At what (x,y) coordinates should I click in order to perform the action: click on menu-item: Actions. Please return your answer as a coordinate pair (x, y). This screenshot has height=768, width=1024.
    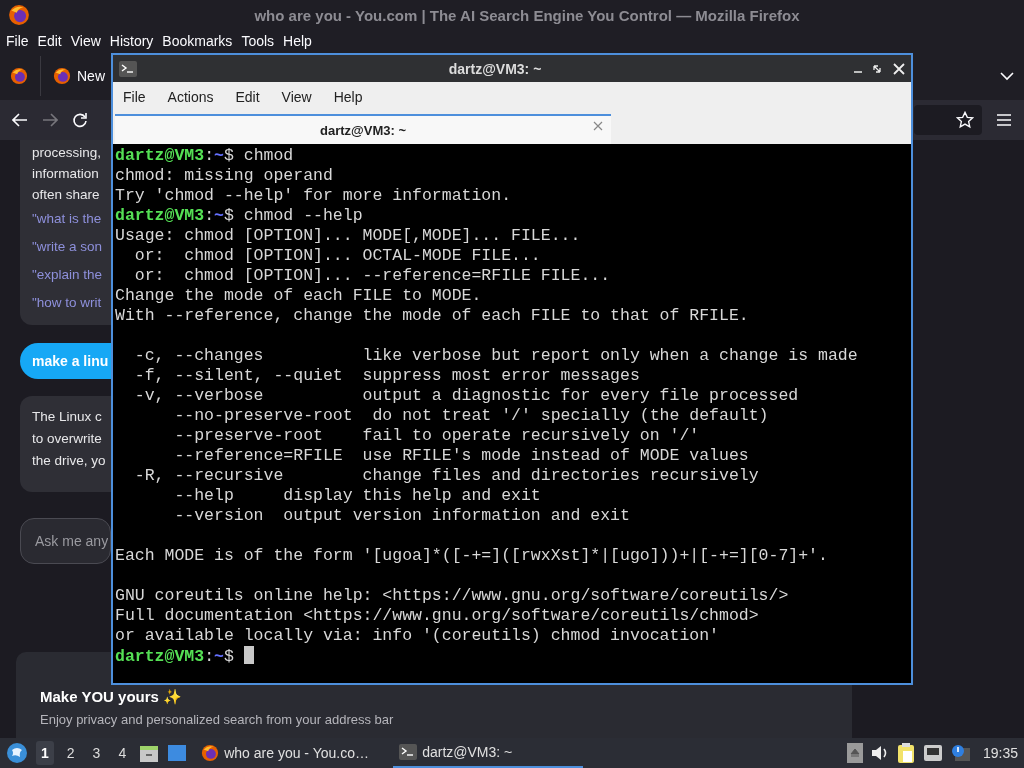
    Looking at the image, I should click on (190, 97).